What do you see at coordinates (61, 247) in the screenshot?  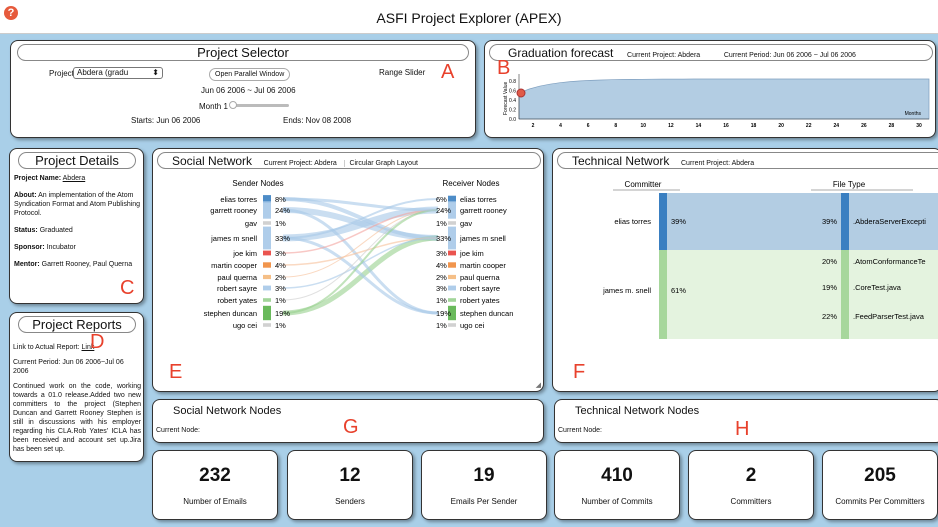 I see `sponsor-value: Incubator` at bounding box center [61, 247].